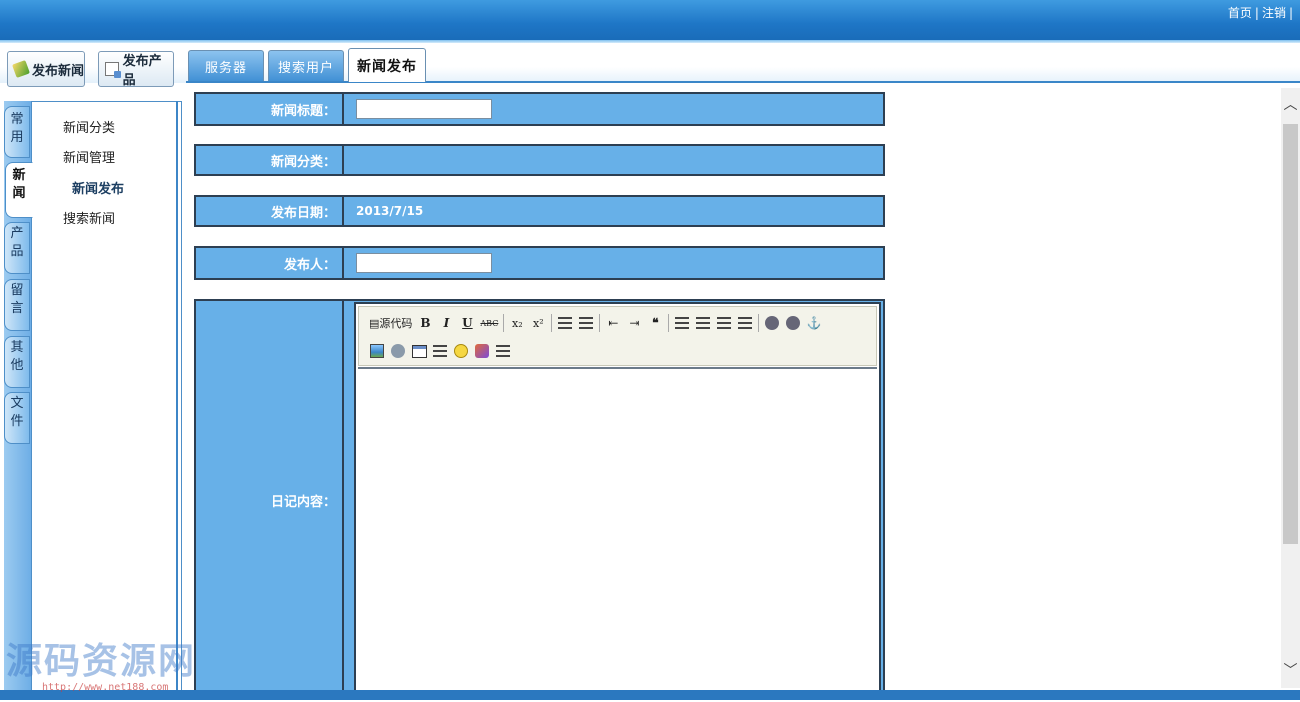  I want to click on special-char-button, so click(482, 351).